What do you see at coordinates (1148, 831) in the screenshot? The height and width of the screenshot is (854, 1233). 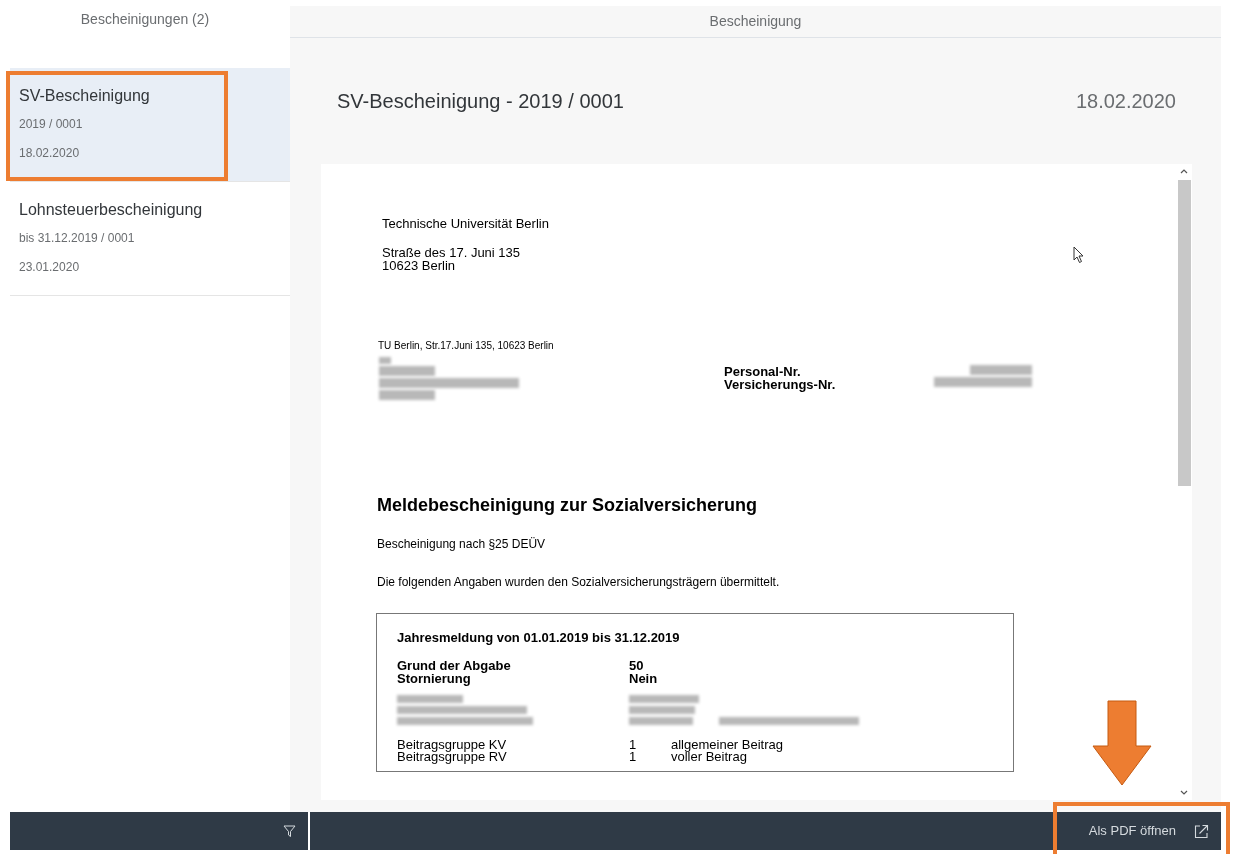 I see `open-pdf-button: Als PDF öffnen` at bounding box center [1148, 831].